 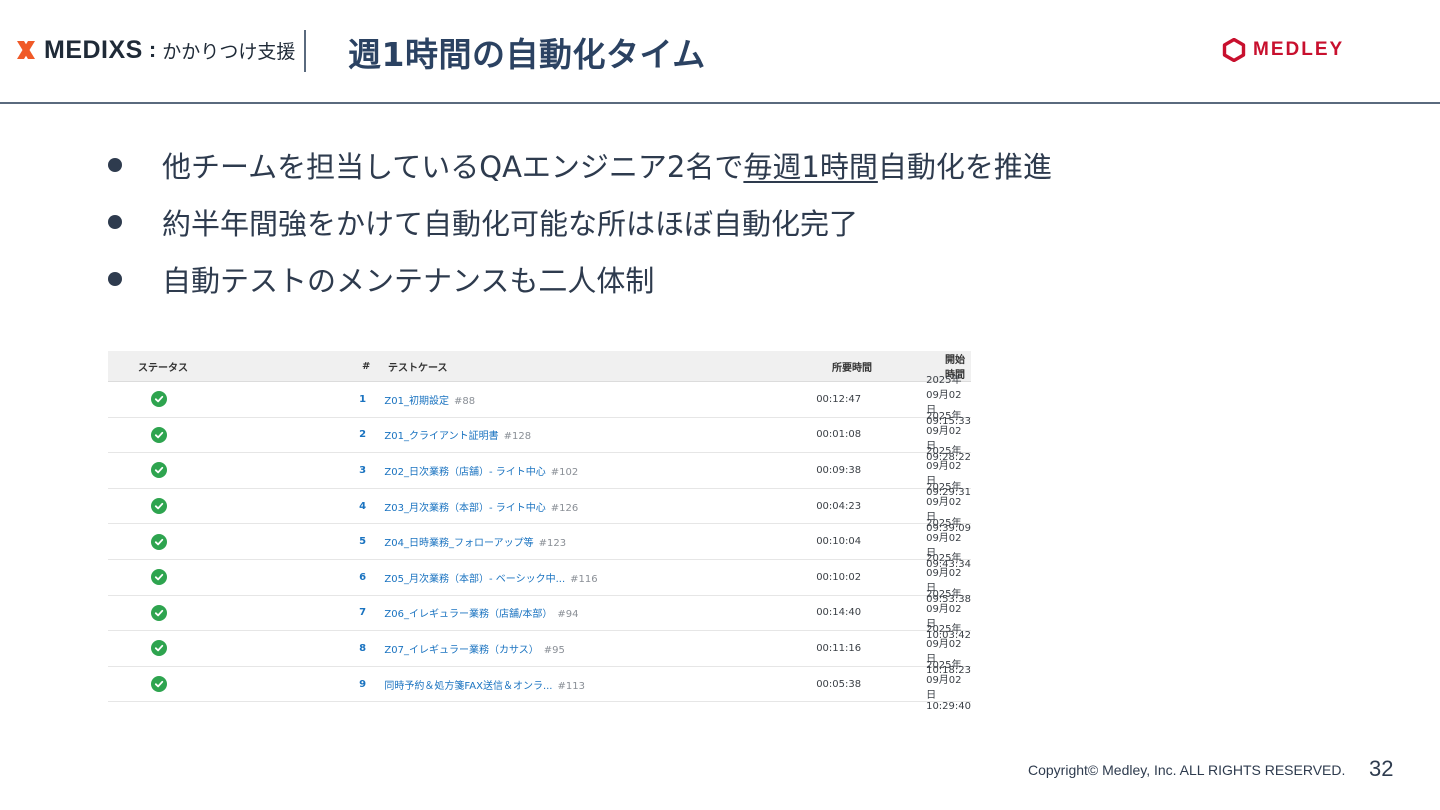 I want to click on test-case-link: Z04_日時業務_フォローアップ等, so click(x=458, y=543).